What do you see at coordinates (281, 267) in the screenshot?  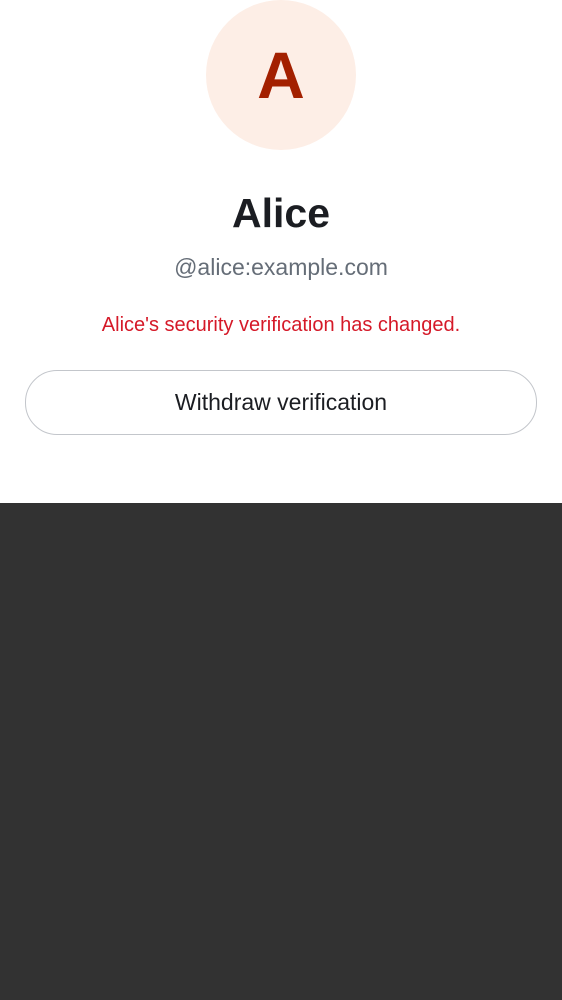 I see `user-id: @alice:example.com` at bounding box center [281, 267].